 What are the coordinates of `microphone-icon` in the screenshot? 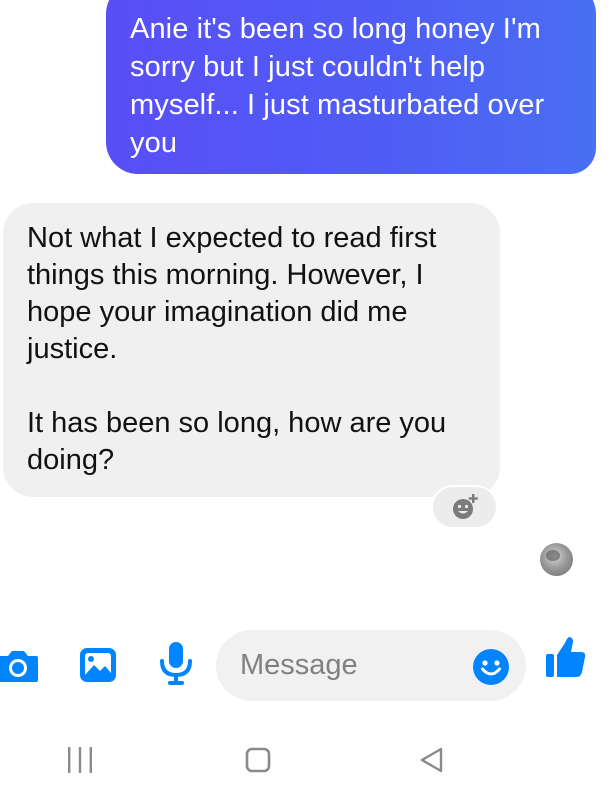 It's located at (176, 663).